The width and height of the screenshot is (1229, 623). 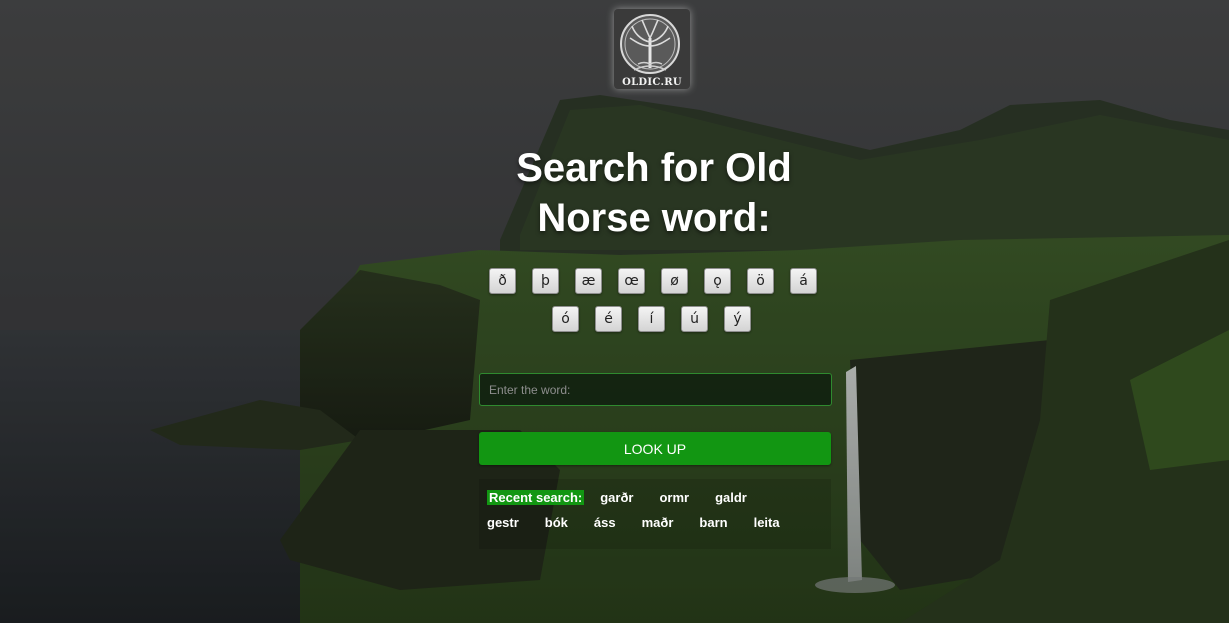 I want to click on recent-search-link: bók, so click(x=556, y=522).